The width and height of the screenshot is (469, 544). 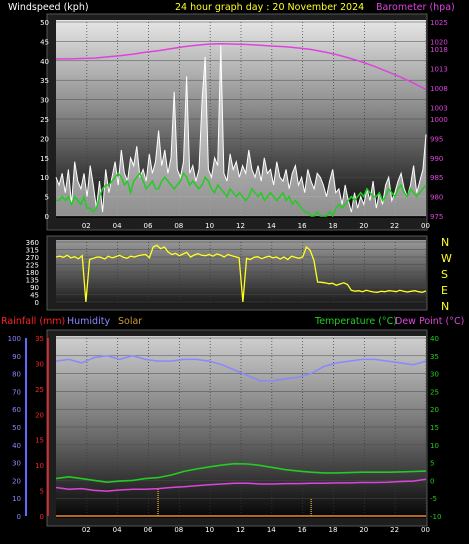 What do you see at coordinates (439, 89) in the screenshot?
I see `barometer-y-tick-1008: 1008` at bounding box center [439, 89].